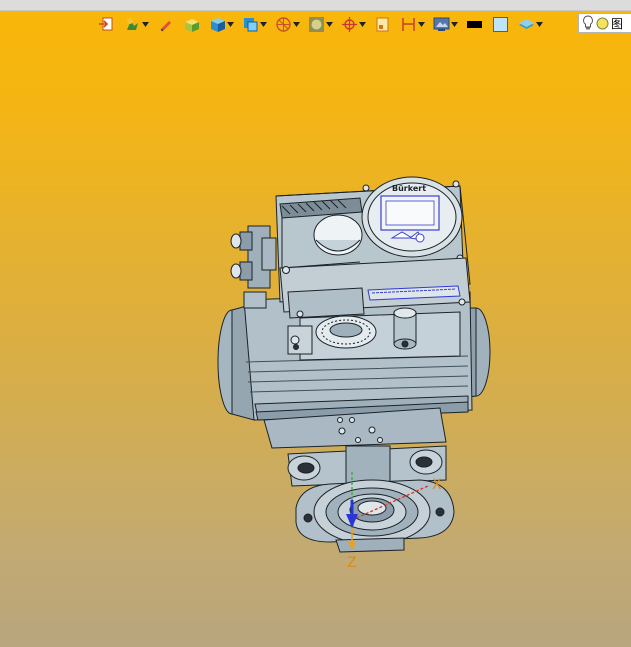  Describe the element at coordinates (617, 23) in the screenshot. I see `search-text: 图` at that location.